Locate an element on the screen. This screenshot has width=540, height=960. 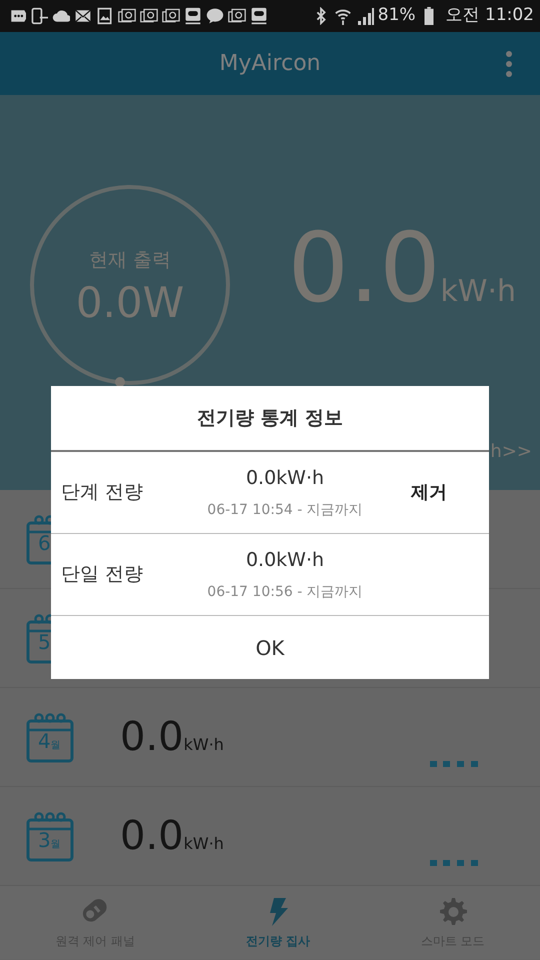
mail-icon is located at coordinates (83, 16).